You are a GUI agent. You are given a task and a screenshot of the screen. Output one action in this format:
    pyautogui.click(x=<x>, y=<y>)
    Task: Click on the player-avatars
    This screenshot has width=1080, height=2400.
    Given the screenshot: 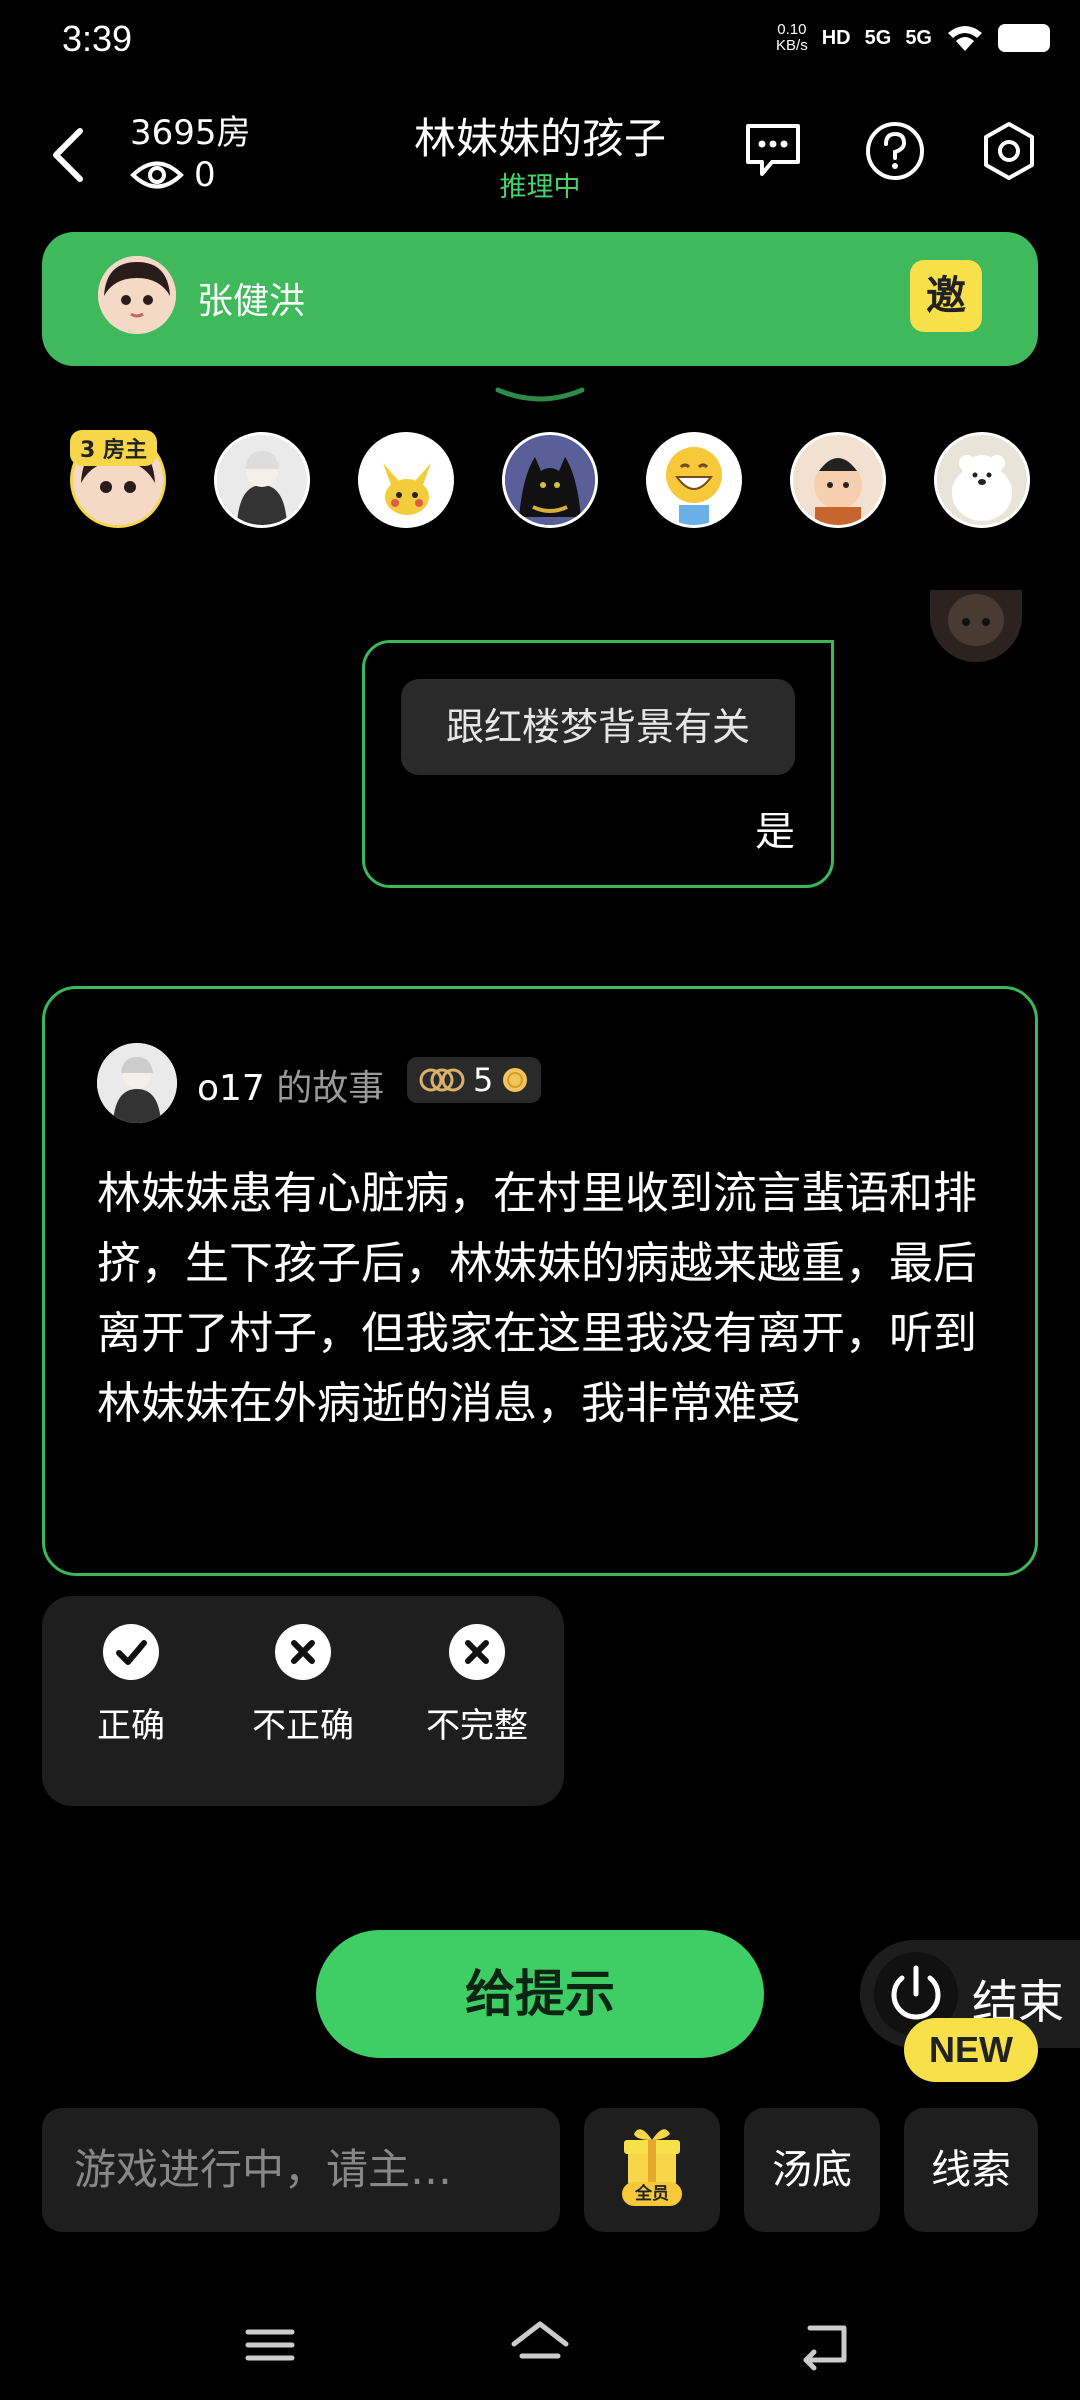 What is the action you would take?
    pyautogui.click(x=553, y=482)
    